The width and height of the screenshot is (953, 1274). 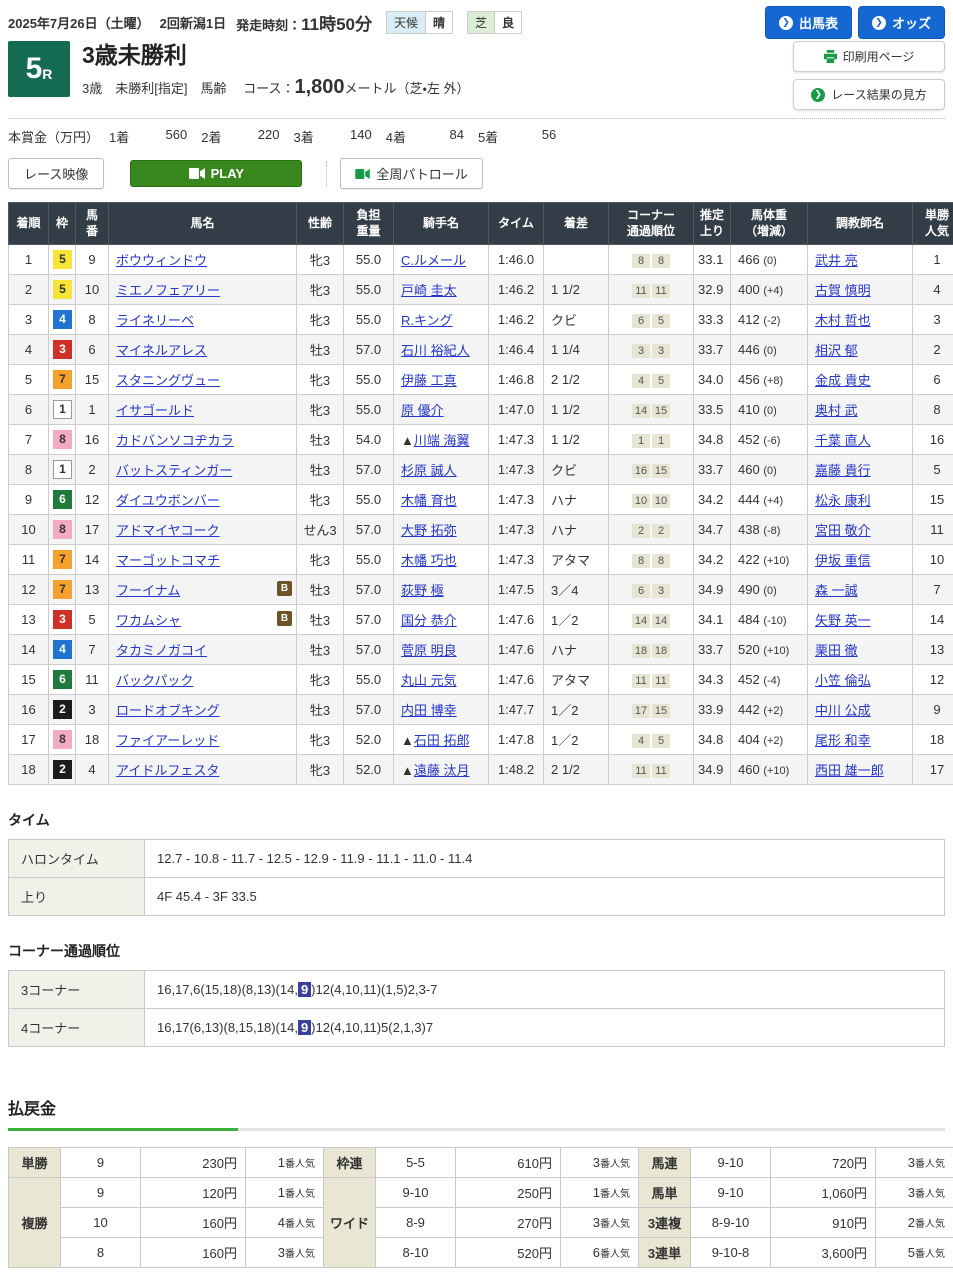 What do you see at coordinates (62, 709) in the screenshot?
I see `frame-badge: 2` at bounding box center [62, 709].